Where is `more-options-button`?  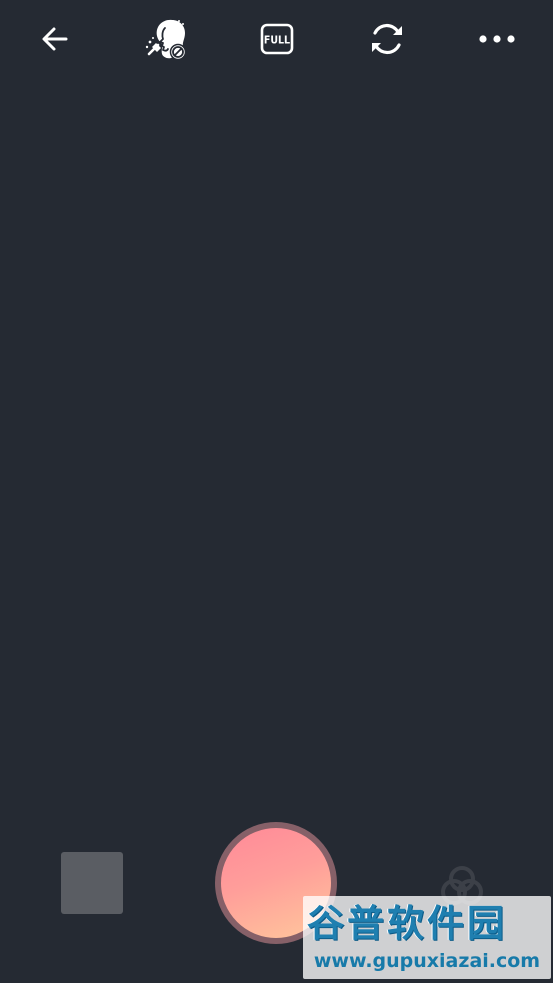
more-options-button is located at coordinates (497, 39).